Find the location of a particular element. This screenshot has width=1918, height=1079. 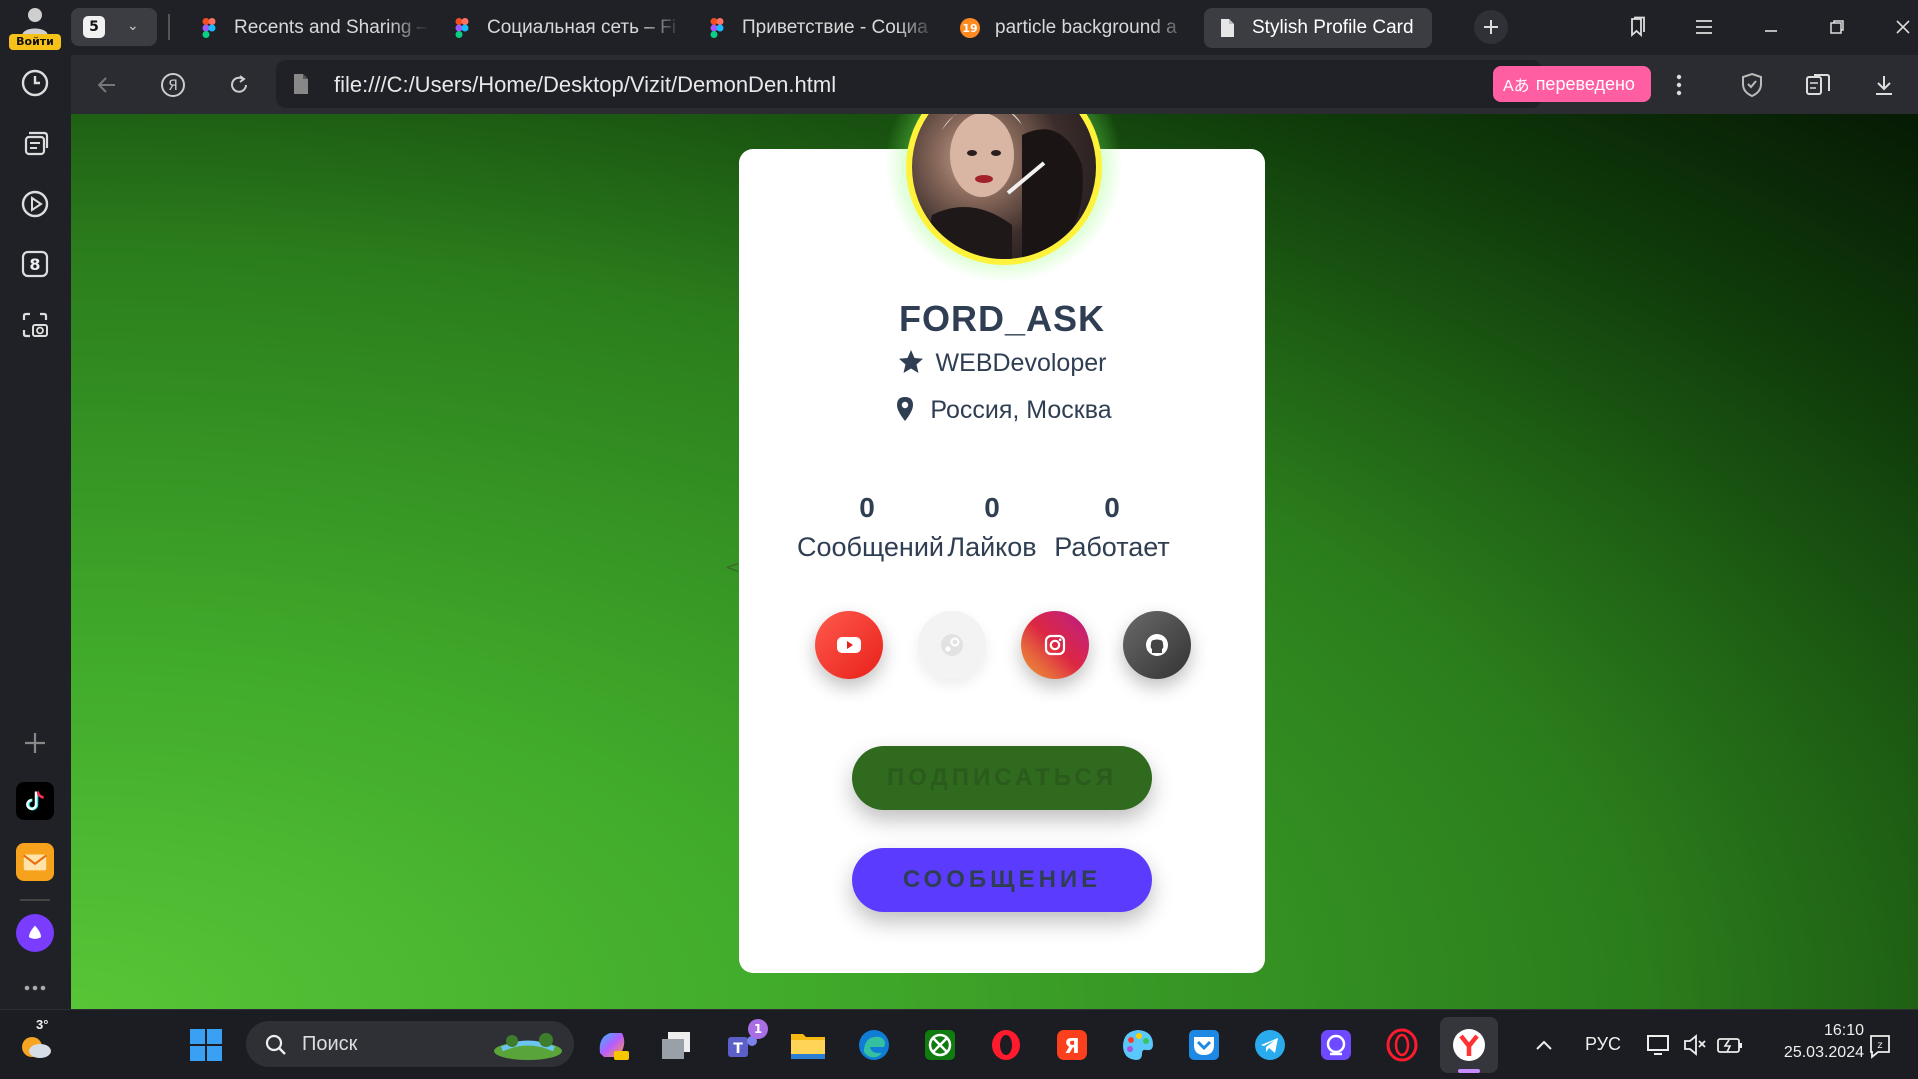

new-tab-button is located at coordinates (1491, 27).